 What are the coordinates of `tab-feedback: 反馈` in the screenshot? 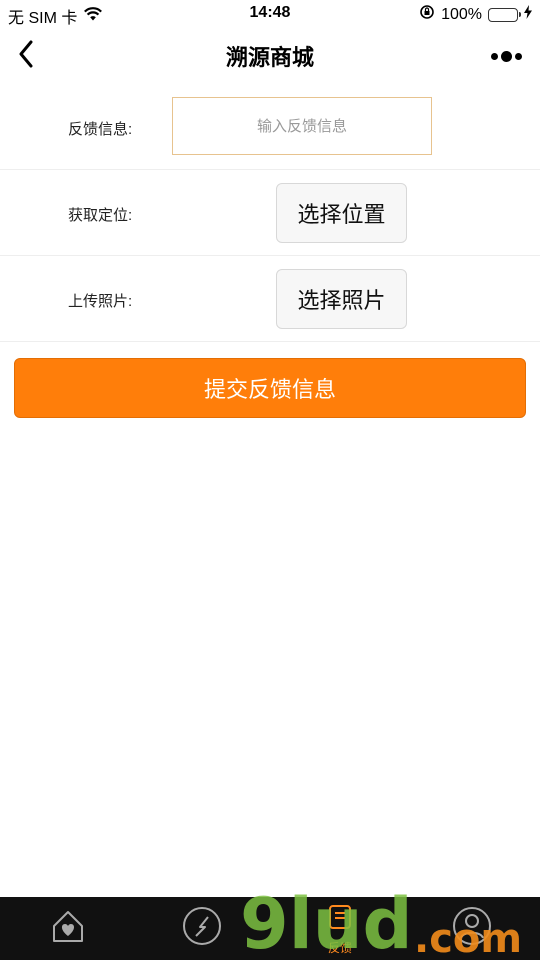 It's located at (340, 928).